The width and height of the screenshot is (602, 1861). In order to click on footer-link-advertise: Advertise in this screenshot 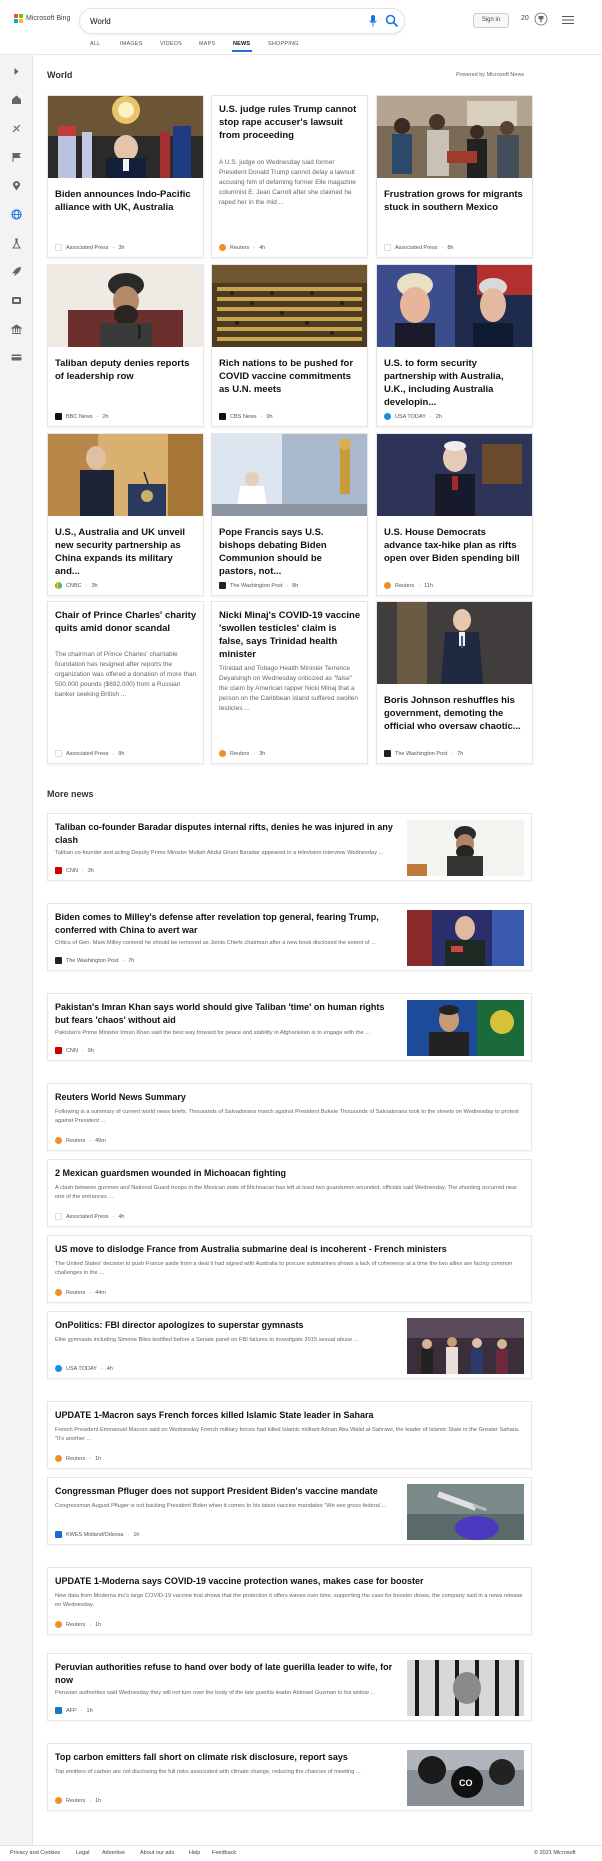, I will do `click(113, 1853)`.